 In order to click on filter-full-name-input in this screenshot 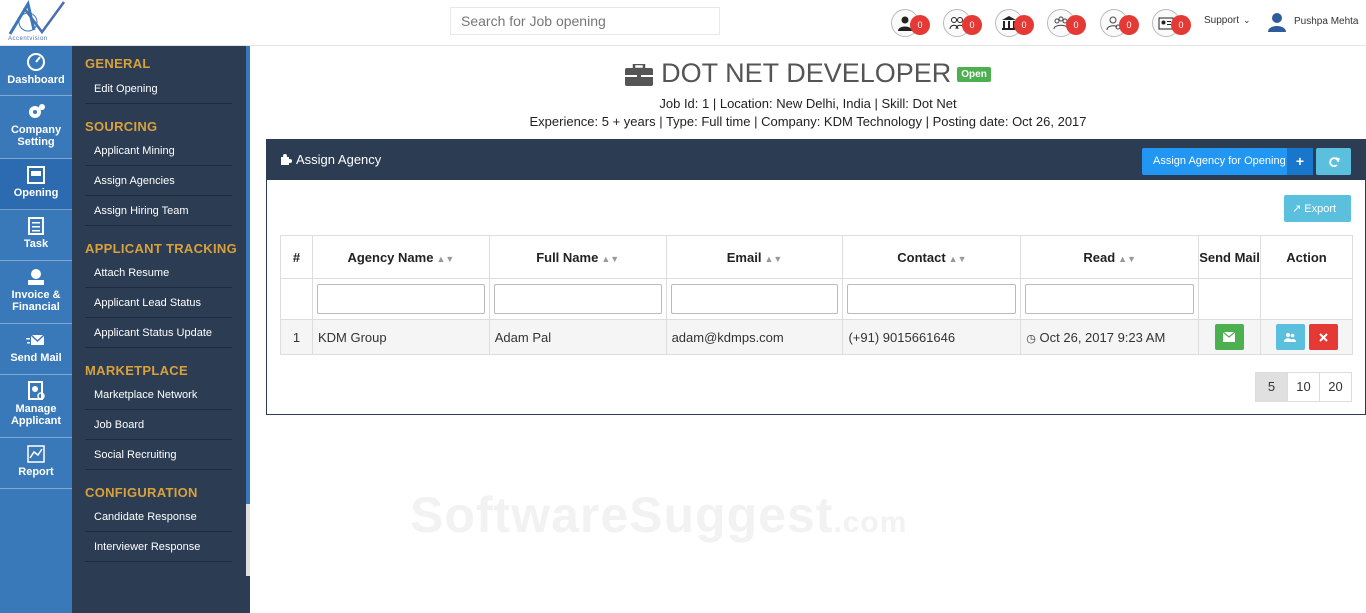, I will do `click(577, 299)`.